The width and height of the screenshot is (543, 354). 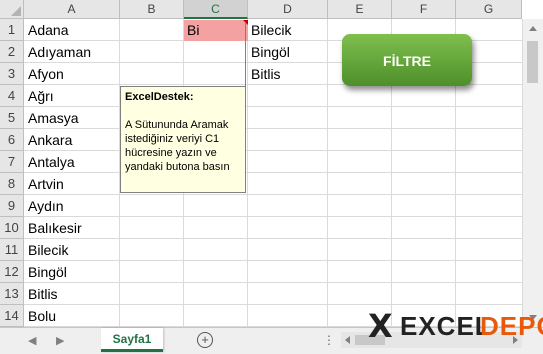 What do you see at coordinates (12, 52) in the screenshot?
I see `row-header-2: 2` at bounding box center [12, 52].